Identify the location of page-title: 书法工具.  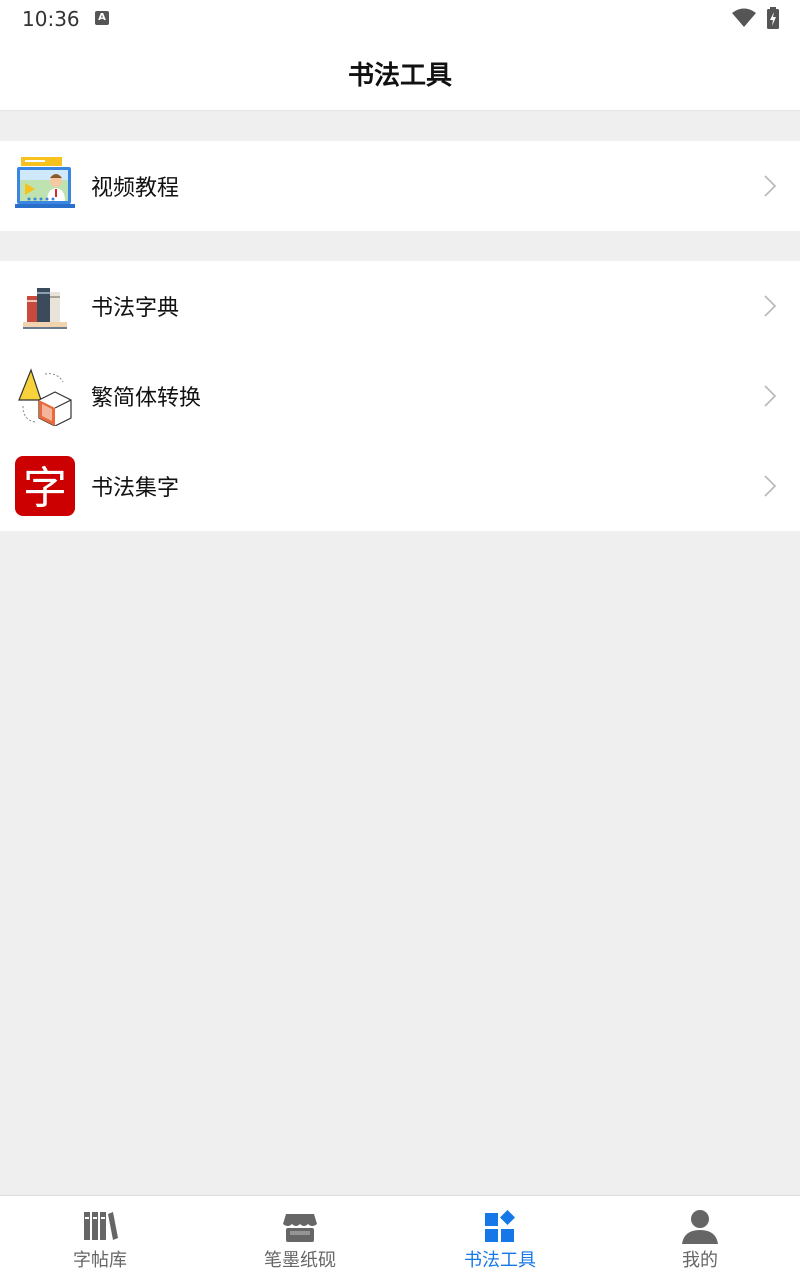
(399, 75).